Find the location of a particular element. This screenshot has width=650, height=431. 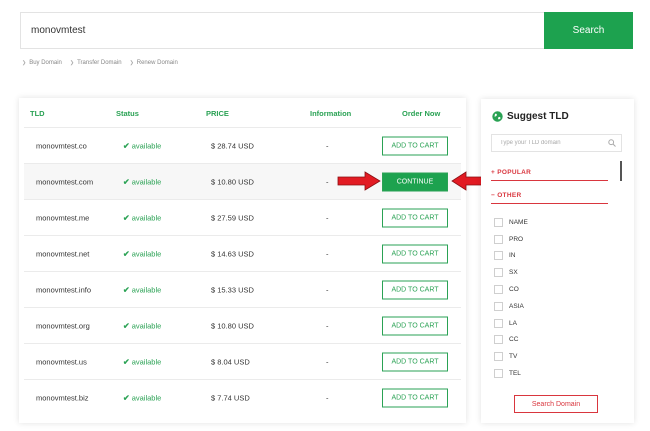

transfer-domain-link: ❯ Transfer Domain is located at coordinates (96, 63).